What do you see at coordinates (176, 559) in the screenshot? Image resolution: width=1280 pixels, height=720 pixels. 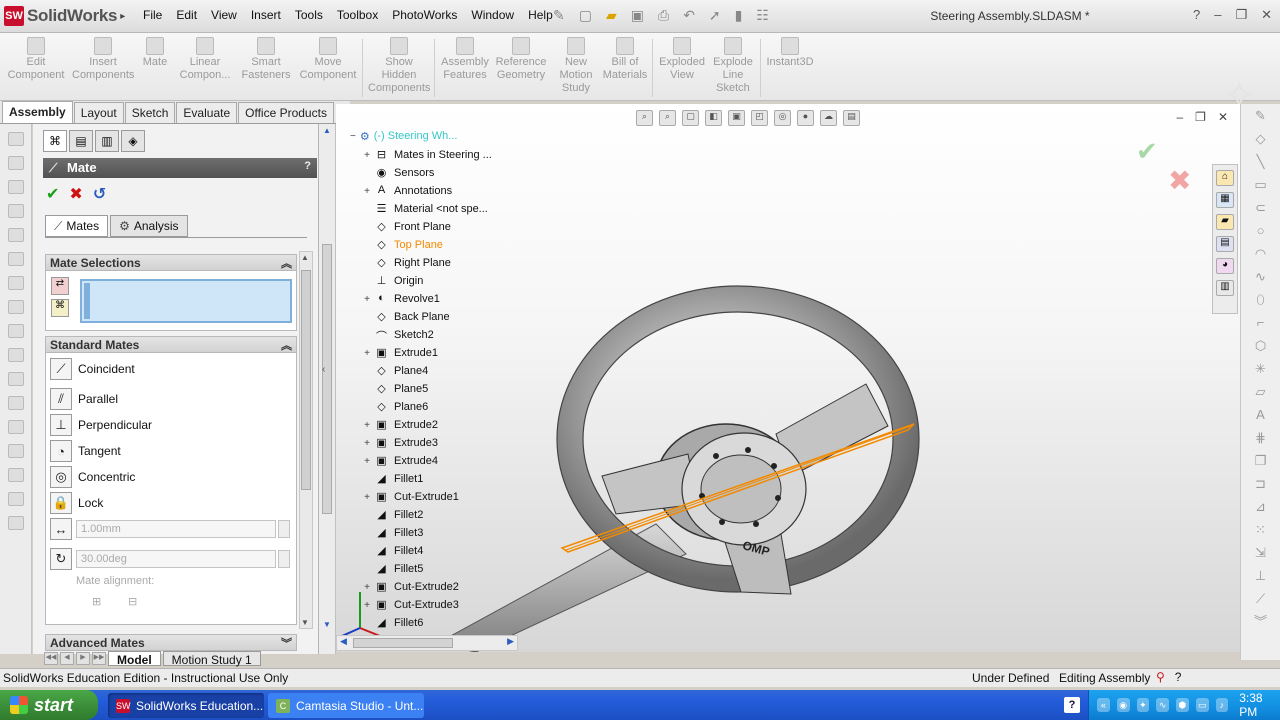 I see `angle-field: 30.00deg` at bounding box center [176, 559].